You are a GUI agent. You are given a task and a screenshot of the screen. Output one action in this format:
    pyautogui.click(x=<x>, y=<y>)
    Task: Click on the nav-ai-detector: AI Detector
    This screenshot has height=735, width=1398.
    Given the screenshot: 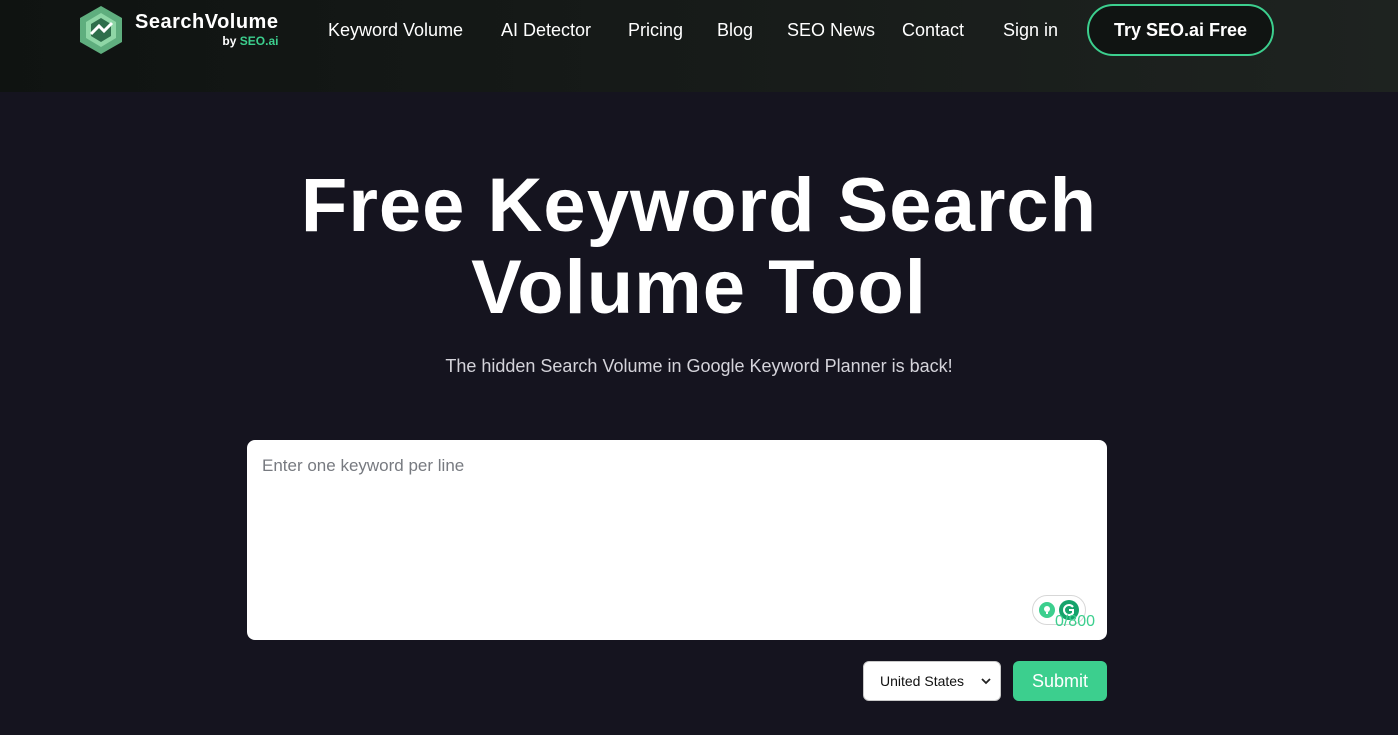 What is the action you would take?
    pyautogui.click(x=546, y=30)
    